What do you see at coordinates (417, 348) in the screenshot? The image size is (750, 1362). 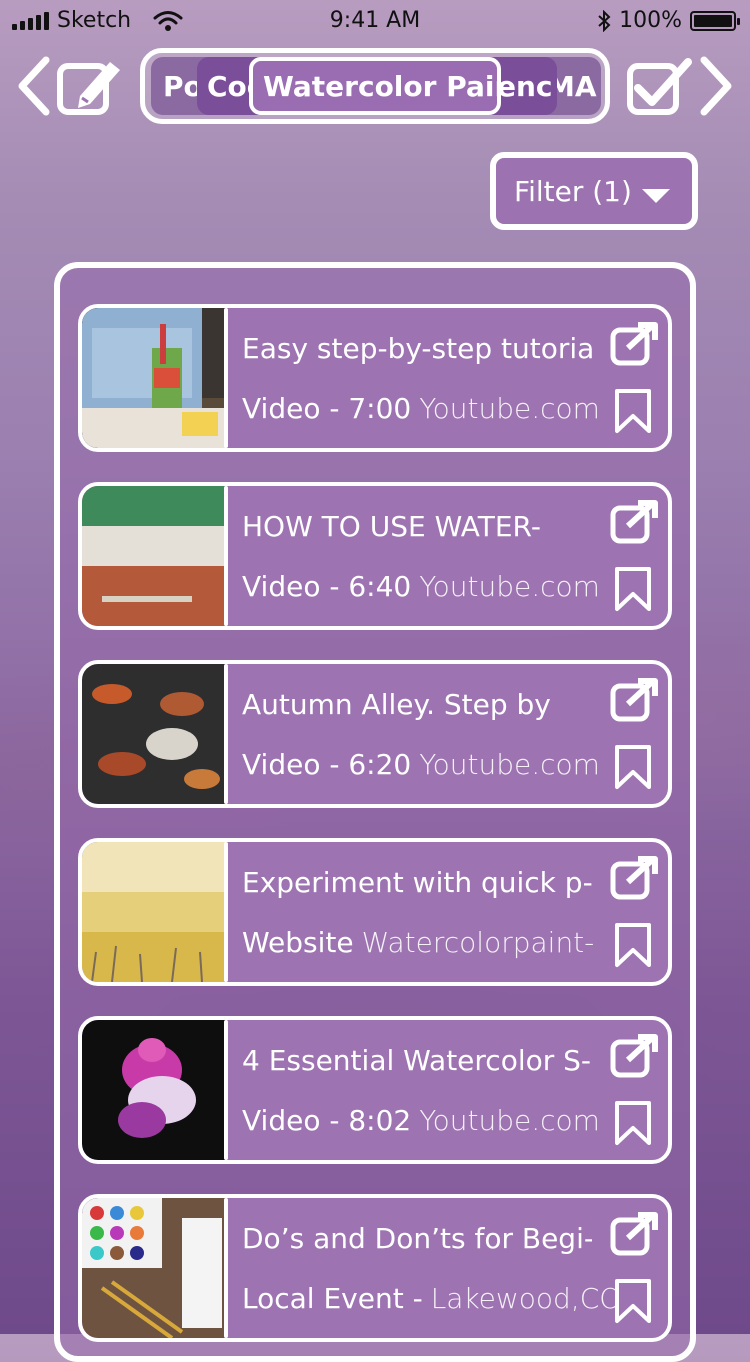 I see `result-title: Easy step-by-step tutorial-` at bounding box center [417, 348].